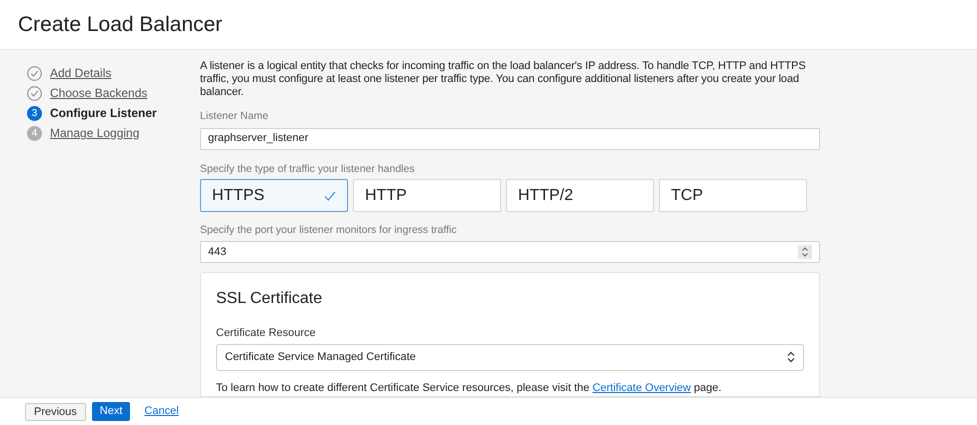  I want to click on traffic-type-option: TCP, so click(733, 195).